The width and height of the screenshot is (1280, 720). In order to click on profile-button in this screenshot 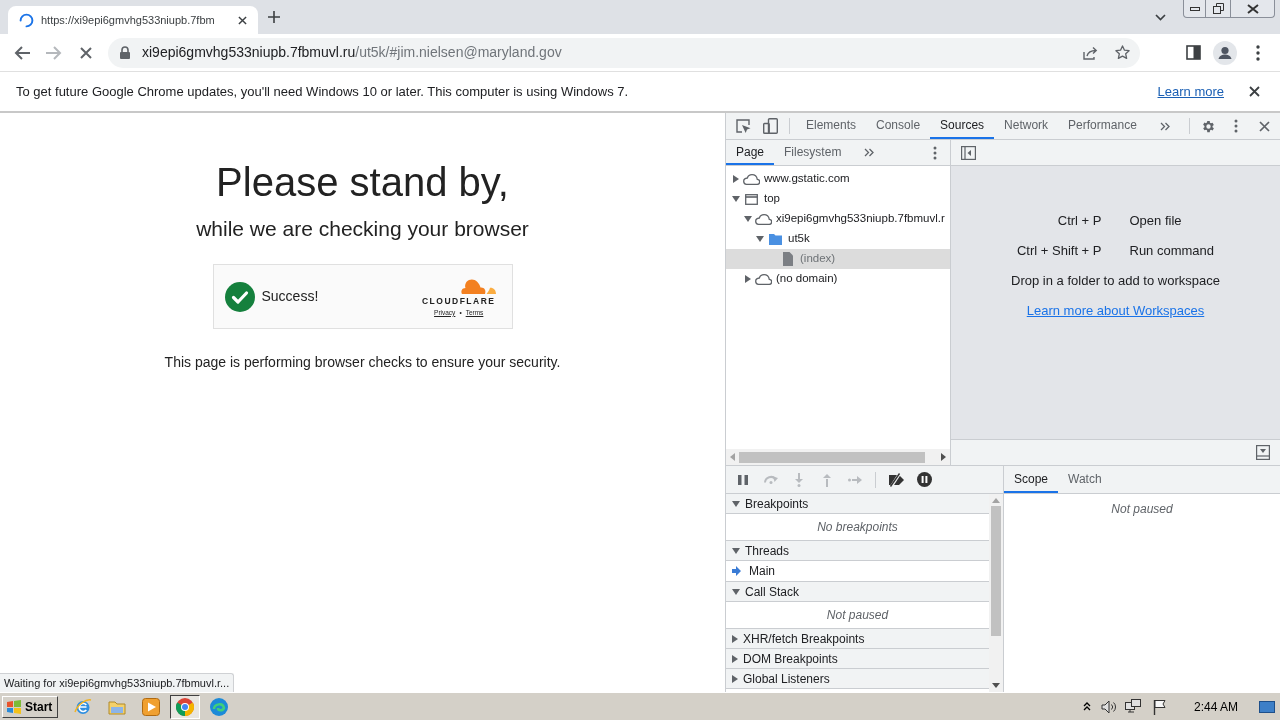, I will do `click(1225, 52)`.